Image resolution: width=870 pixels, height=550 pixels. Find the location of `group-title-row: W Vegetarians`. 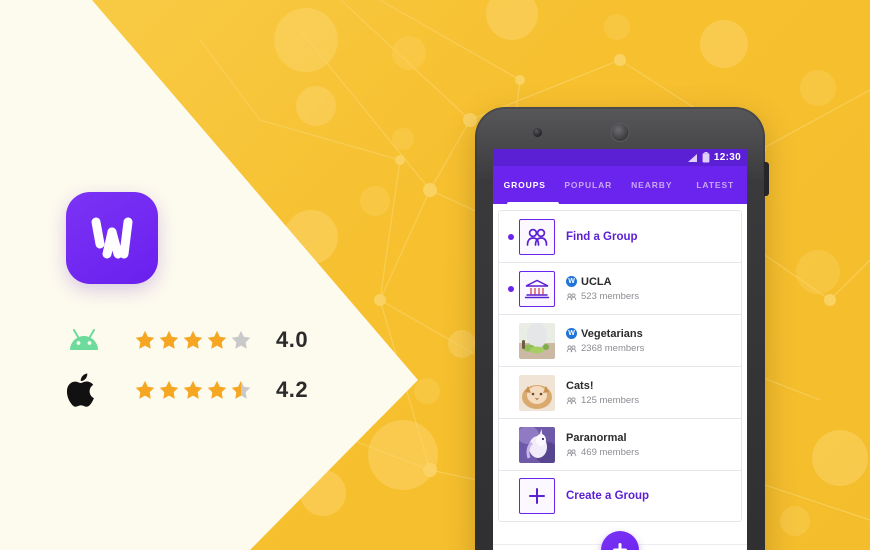

group-title-row: W Vegetarians is located at coordinates (605, 334).